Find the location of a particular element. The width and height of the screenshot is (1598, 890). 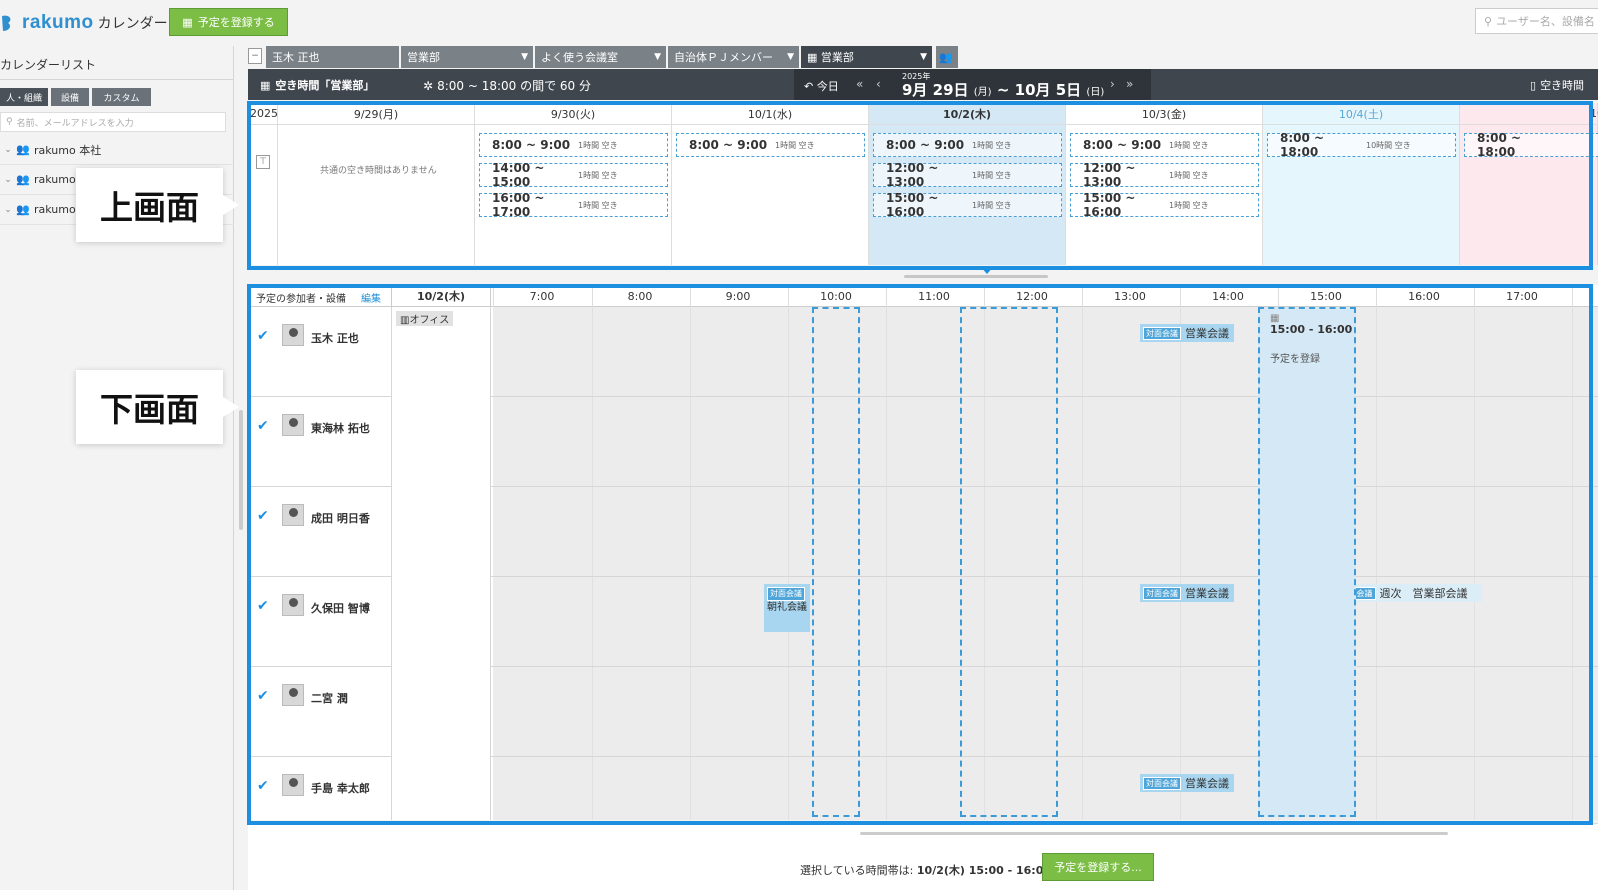

day-column-sunday: 8:00 ~ 18:00 is located at coordinates (1529, 195).